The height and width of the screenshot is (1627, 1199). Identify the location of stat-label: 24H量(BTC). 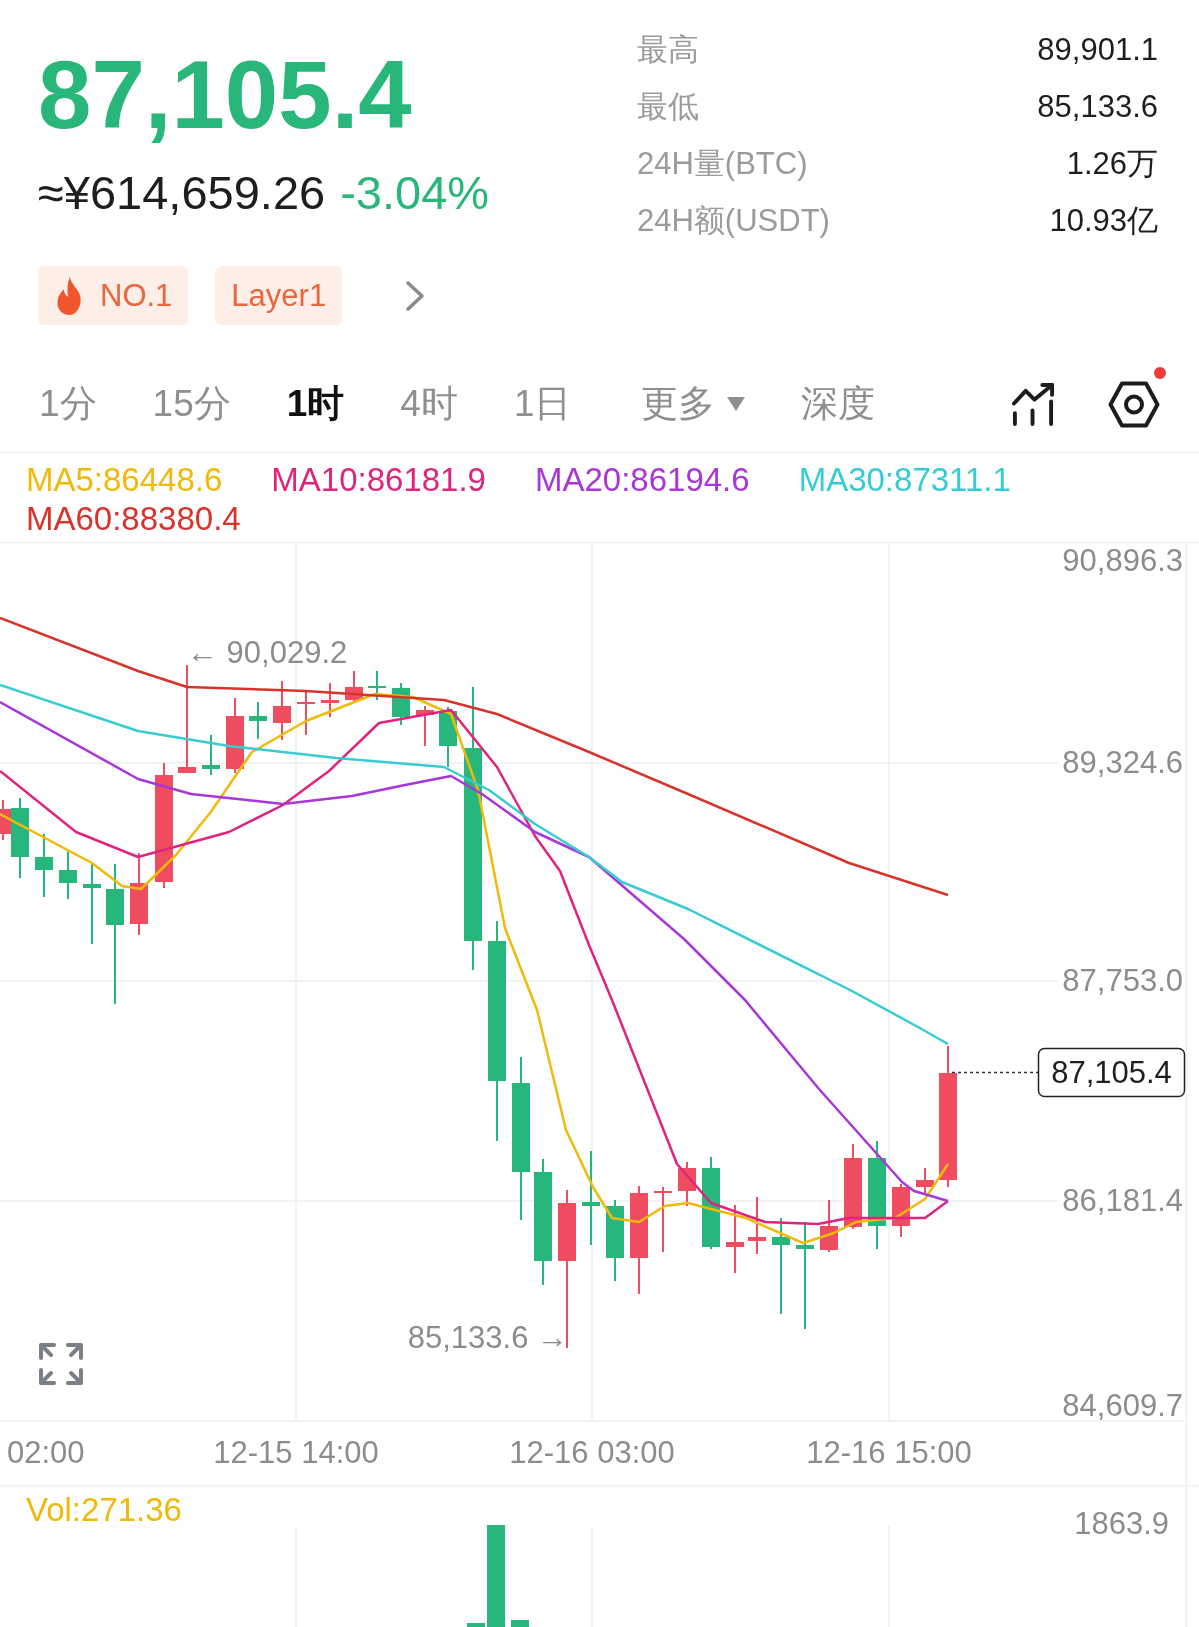
(723, 163).